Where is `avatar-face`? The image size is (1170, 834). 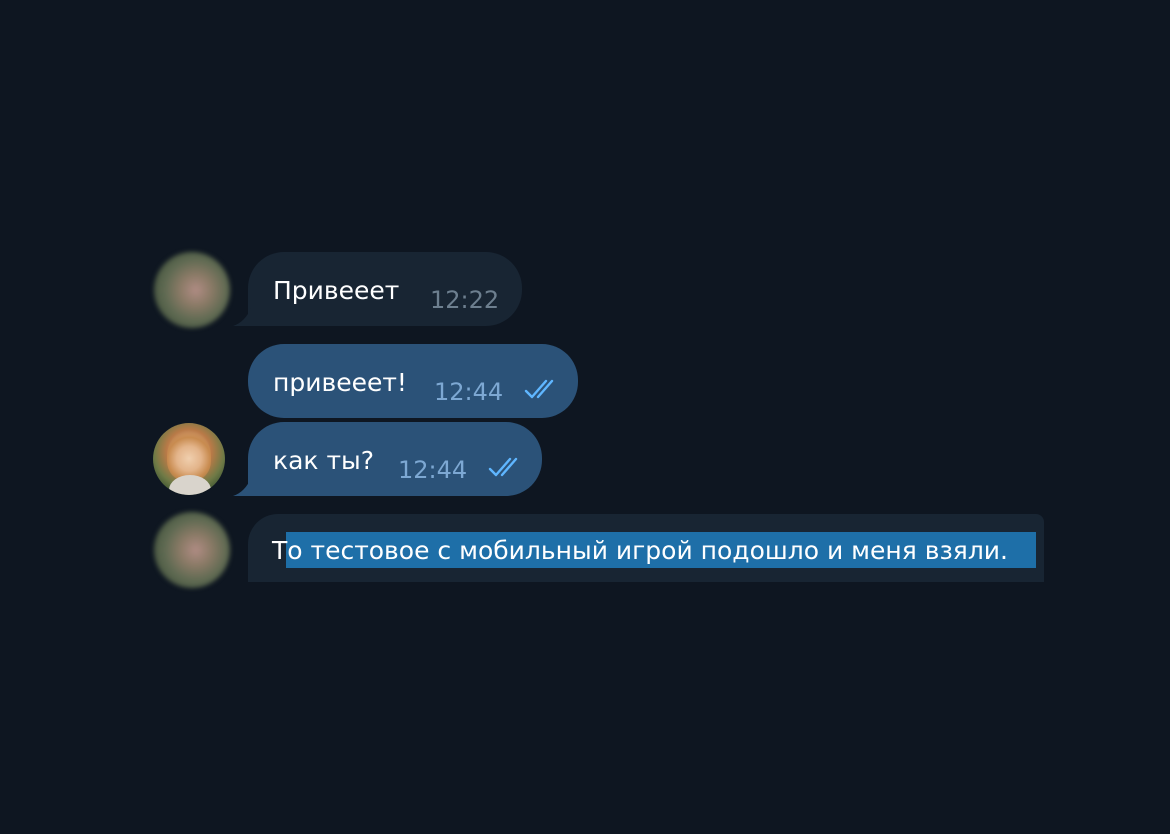 avatar-face is located at coordinates (189, 456).